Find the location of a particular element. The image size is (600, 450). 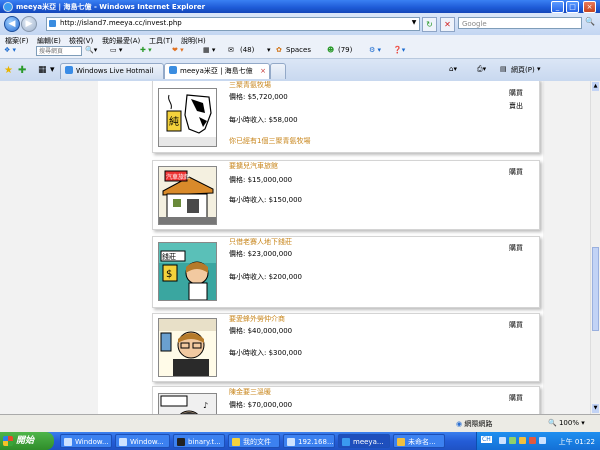

windows-logo-icon is located at coordinates (8, 441).